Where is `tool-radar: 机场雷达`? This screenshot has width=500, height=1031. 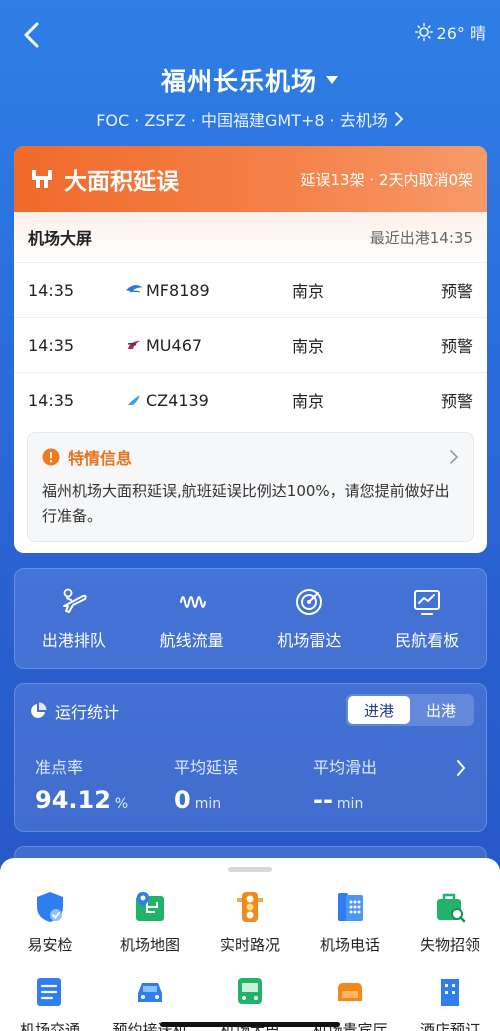 tool-radar: 机场雷达 is located at coordinates (310, 618).